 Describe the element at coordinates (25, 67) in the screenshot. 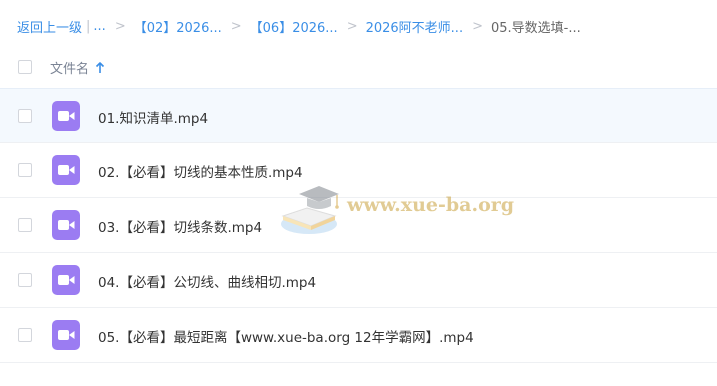

I see `select-all-checkbox` at that location.